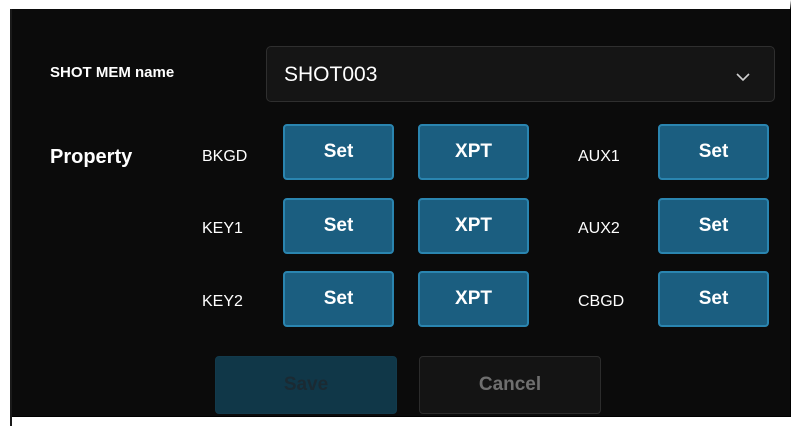  I want to click on shot-mem-name-select: SHOT003, so click(520, 74).